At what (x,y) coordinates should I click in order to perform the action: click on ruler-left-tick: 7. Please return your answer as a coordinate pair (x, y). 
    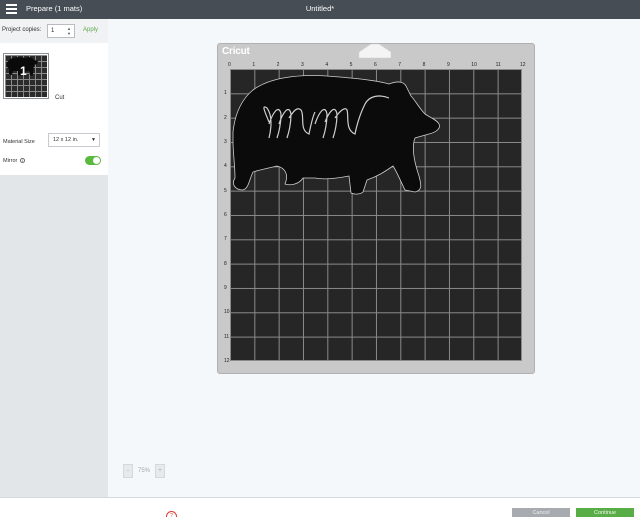
    Looking at the image, I should click on (225, 239).